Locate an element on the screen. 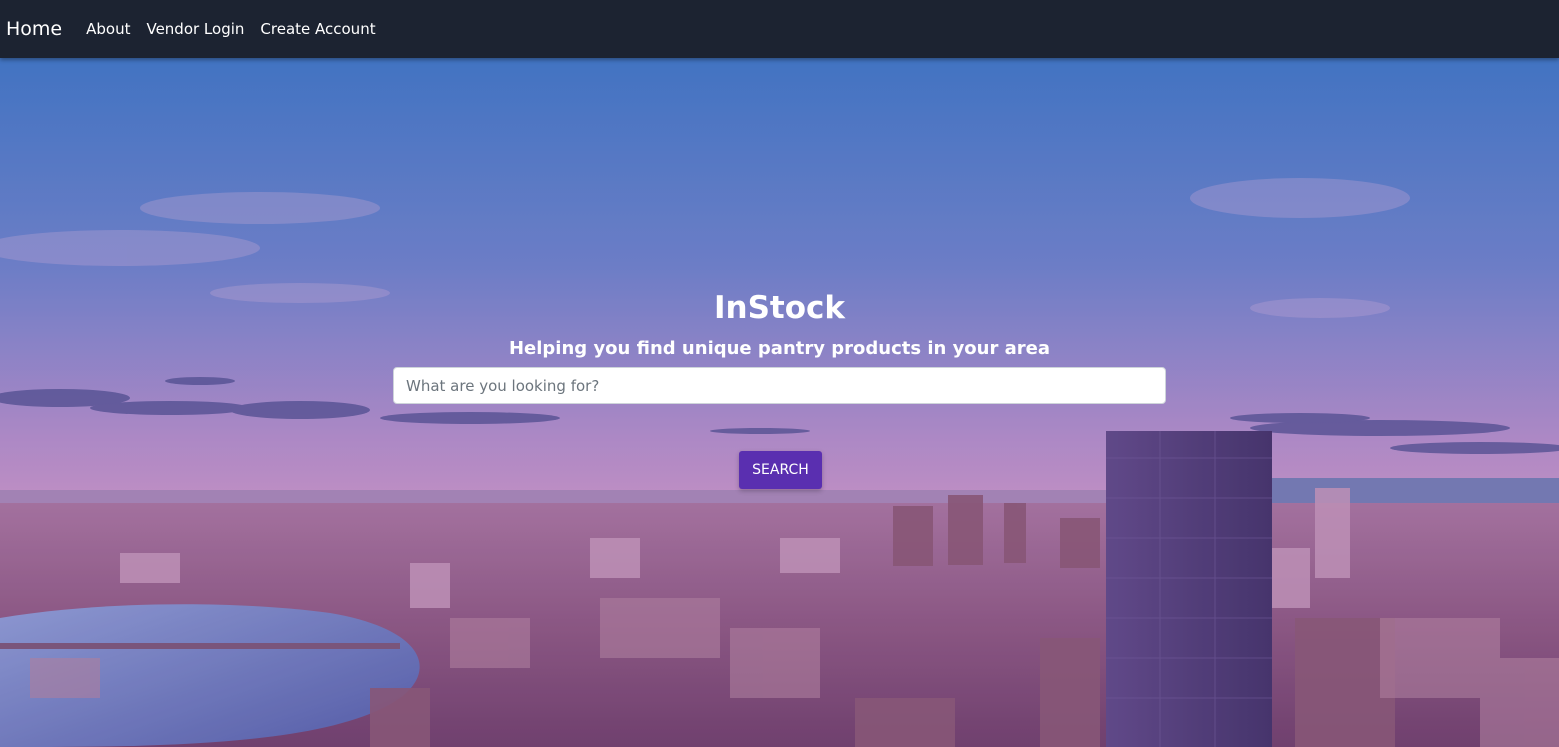 This screenshot has width=1559, height=747. navbar: Home About Vendor Login Create Account is located at coordinates (779, 29).